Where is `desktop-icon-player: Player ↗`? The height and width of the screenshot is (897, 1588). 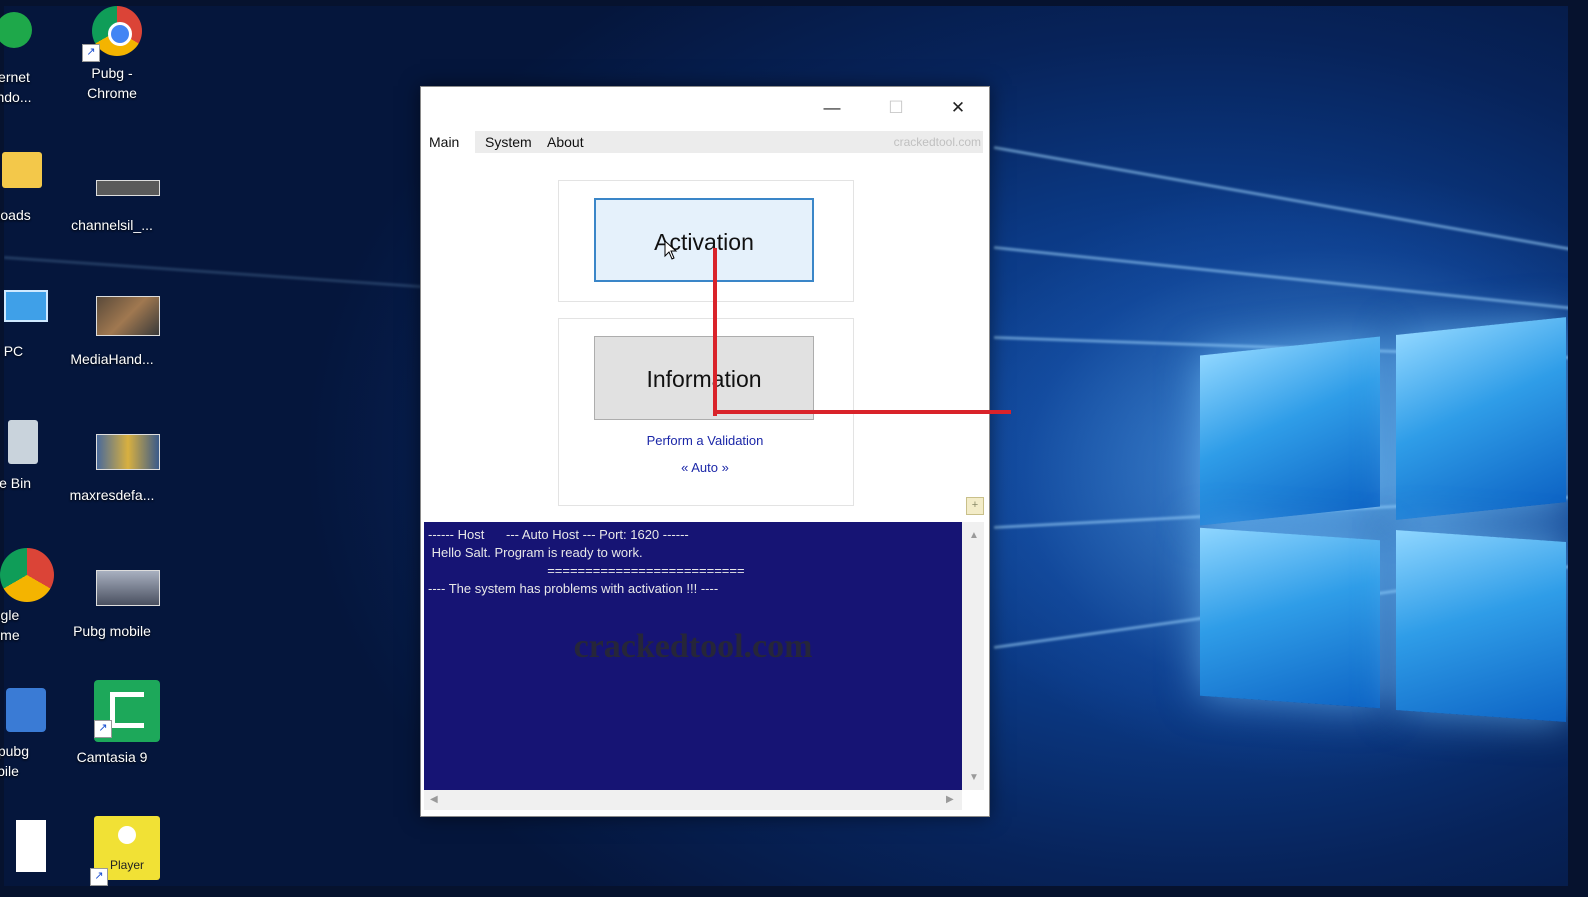
desktop-icon-player: Player ↗ is located at coordinates (112, 851).